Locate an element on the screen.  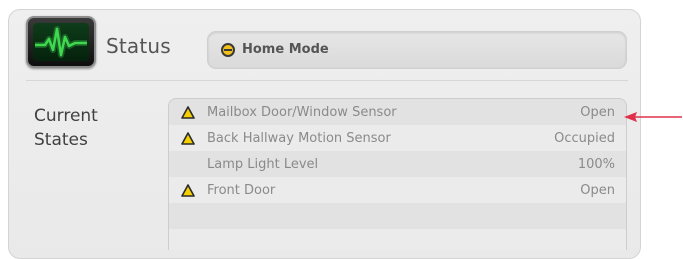
red-arrow-icon is located at coordinates (653, 117).